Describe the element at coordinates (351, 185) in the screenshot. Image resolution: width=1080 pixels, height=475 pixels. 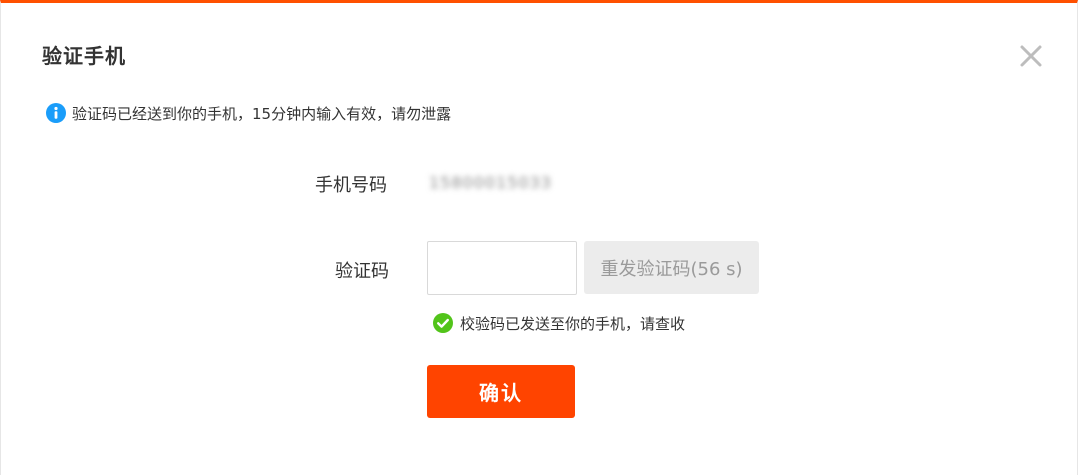
I see `phone-number-label: 手机号码` at that location.